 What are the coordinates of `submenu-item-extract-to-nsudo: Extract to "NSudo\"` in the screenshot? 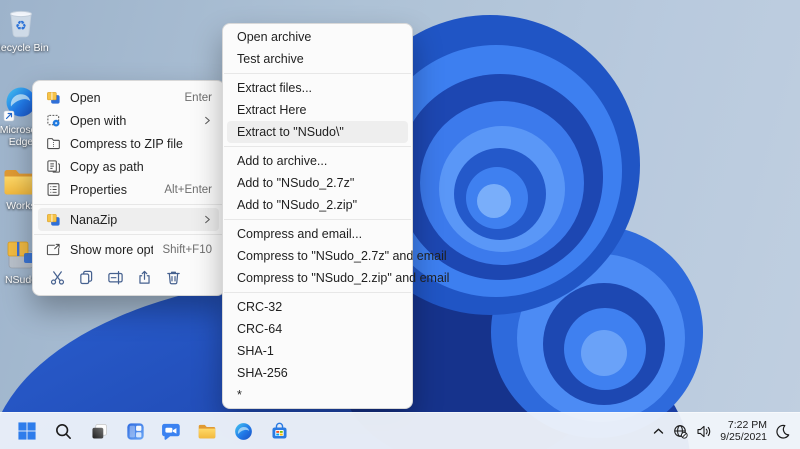 It's located at (317, 132).